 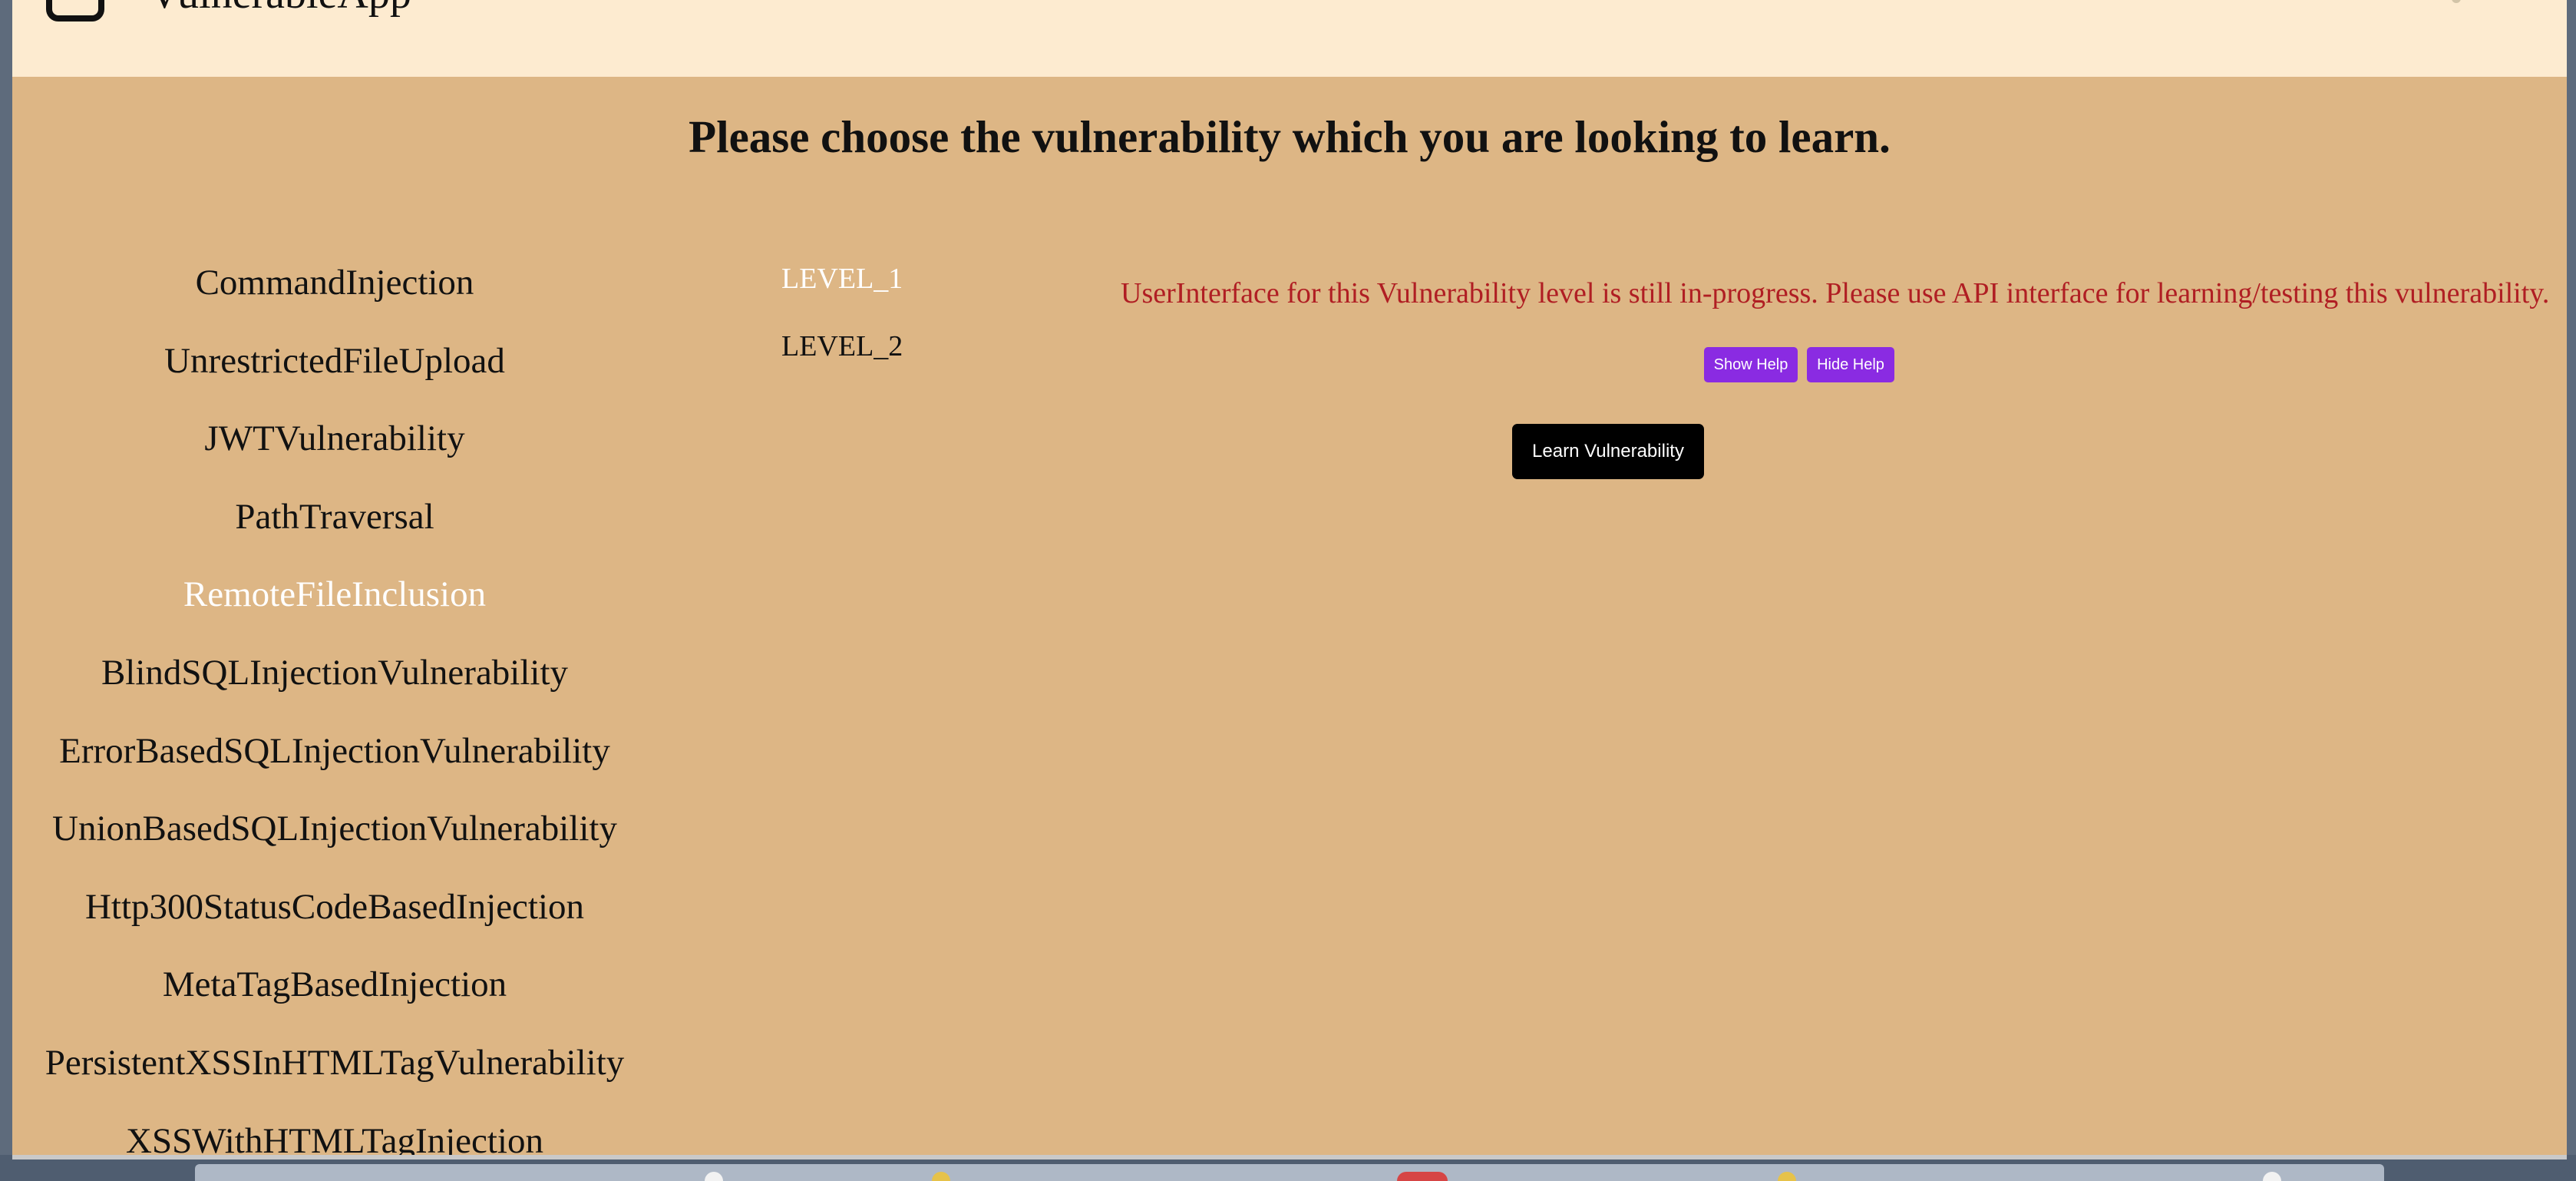 What do you see at coordinates (1289, 1172) in the screenshot?
I see `dock` at bounding box center [1289, 1172].